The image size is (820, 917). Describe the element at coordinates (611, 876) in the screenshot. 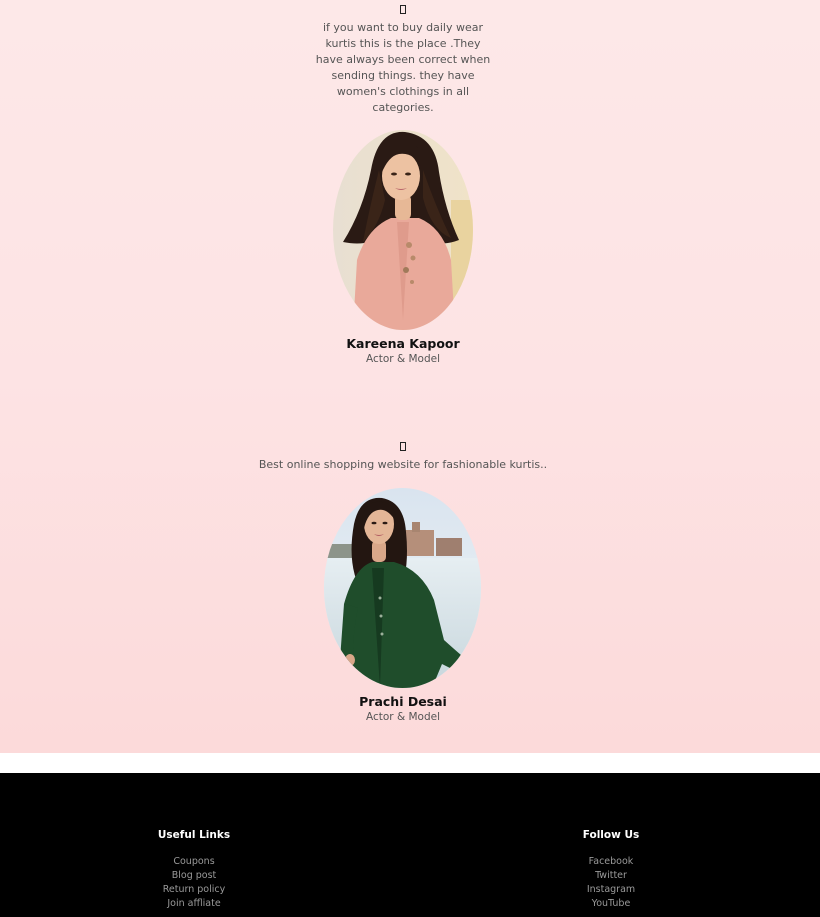

I see `footer-link-twitter: Twitter` at that location.